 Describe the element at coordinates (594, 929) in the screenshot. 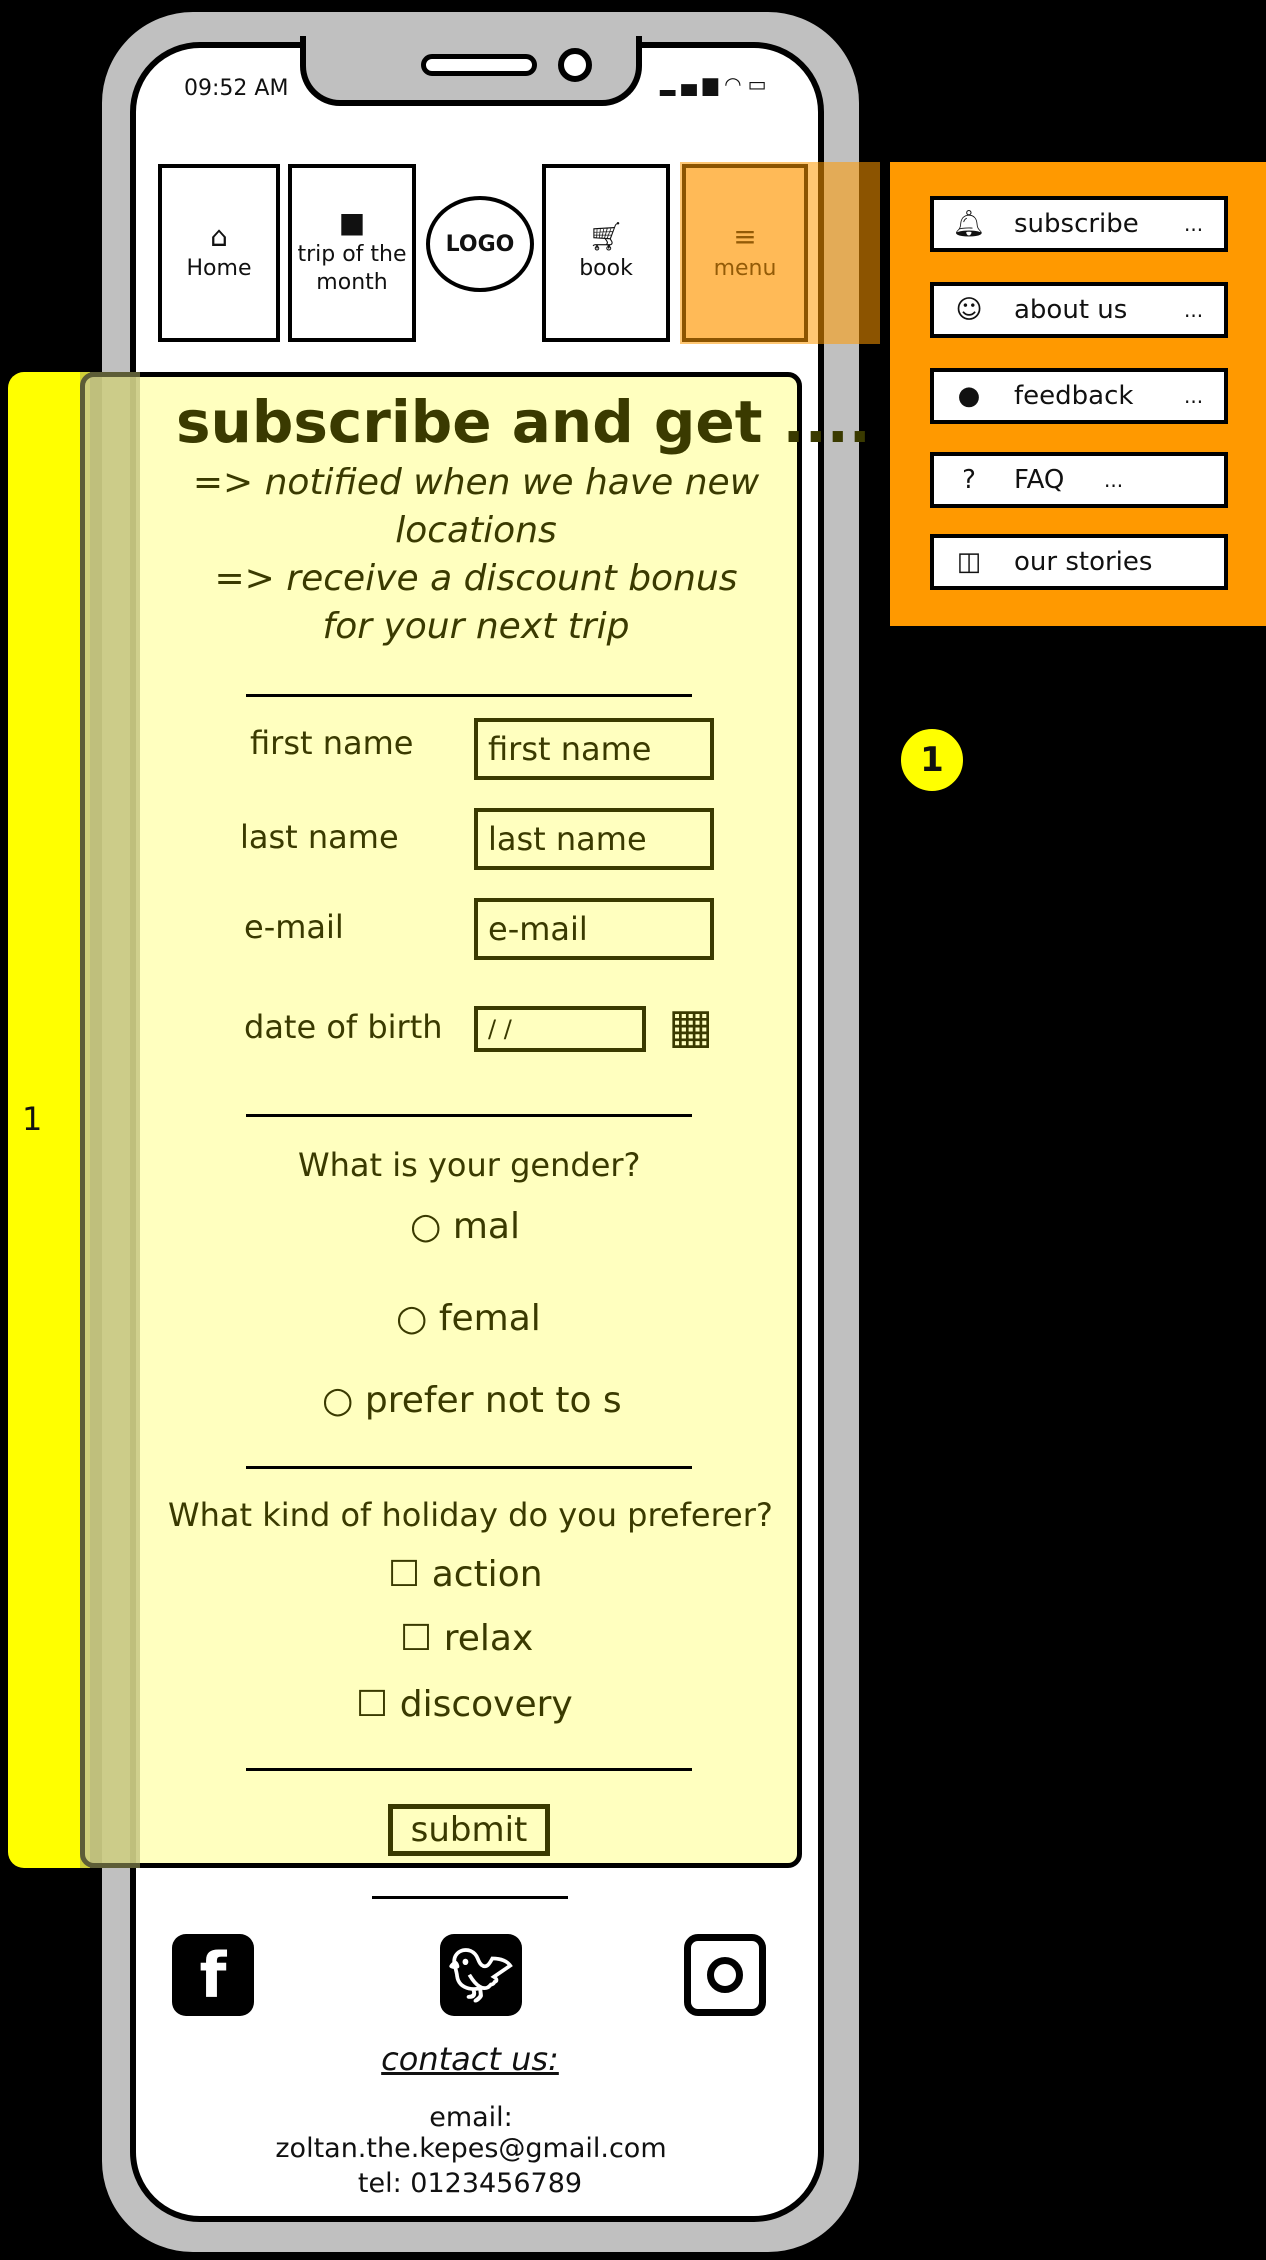

I see `email-field: e-mail` at that location.